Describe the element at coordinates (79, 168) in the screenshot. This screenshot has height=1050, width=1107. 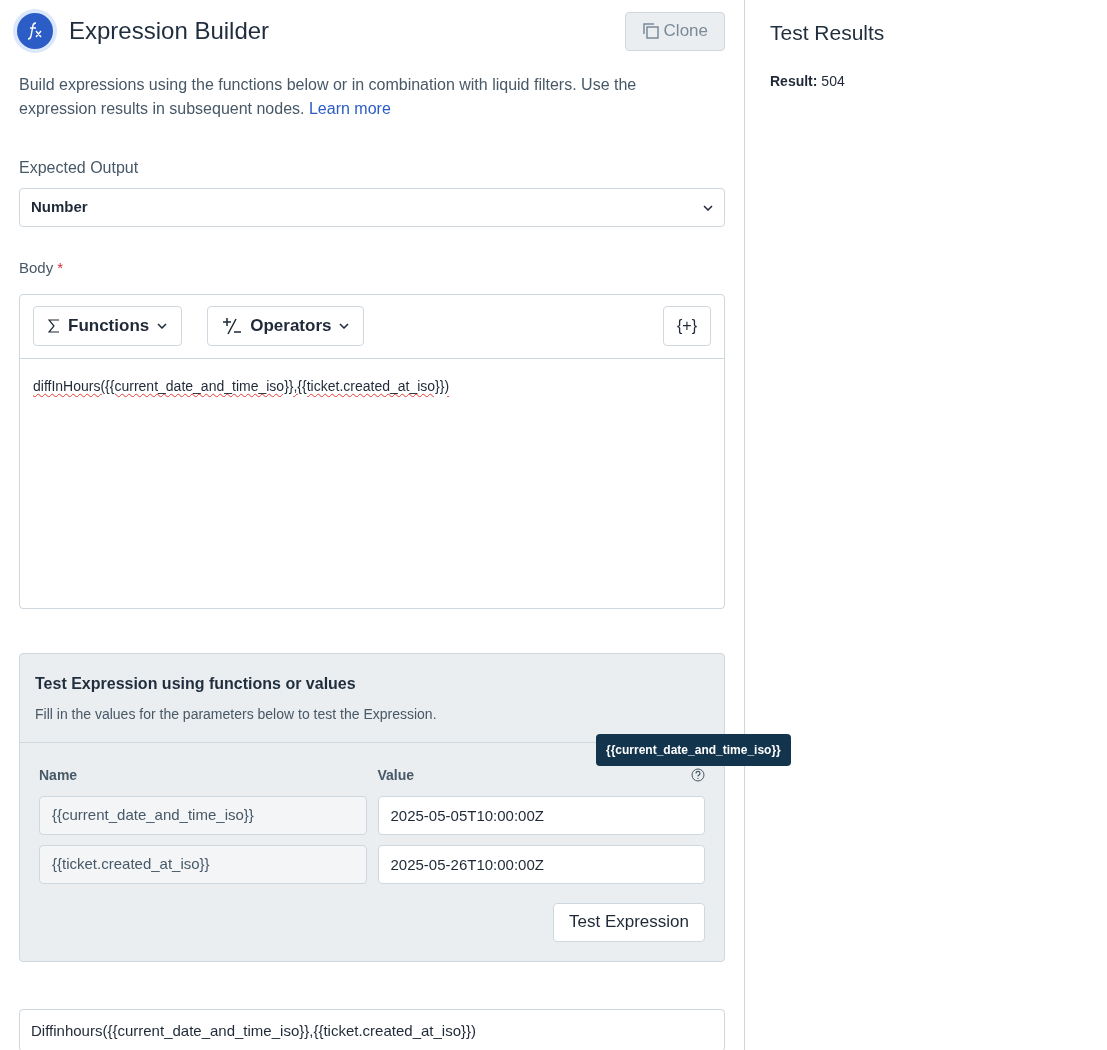
I see `field-label: Expected Output` at that location.